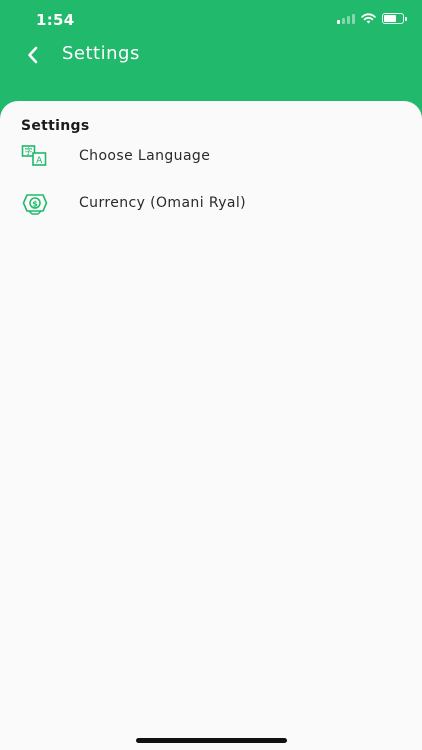  I want to click on status-icons, so click(372, 18).